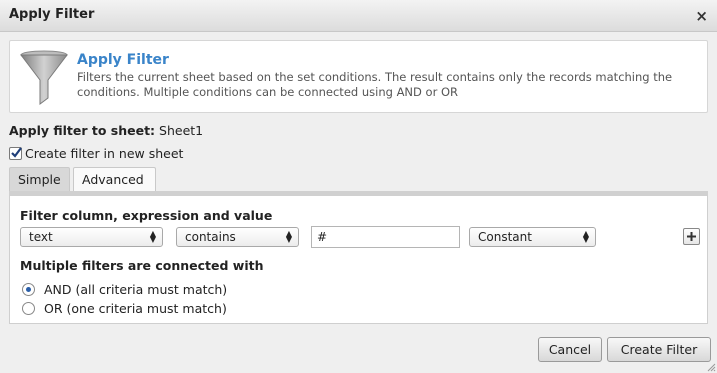 The image size is (717, 373). I want to click on new-sheet-checkbox, so click(15, 153).